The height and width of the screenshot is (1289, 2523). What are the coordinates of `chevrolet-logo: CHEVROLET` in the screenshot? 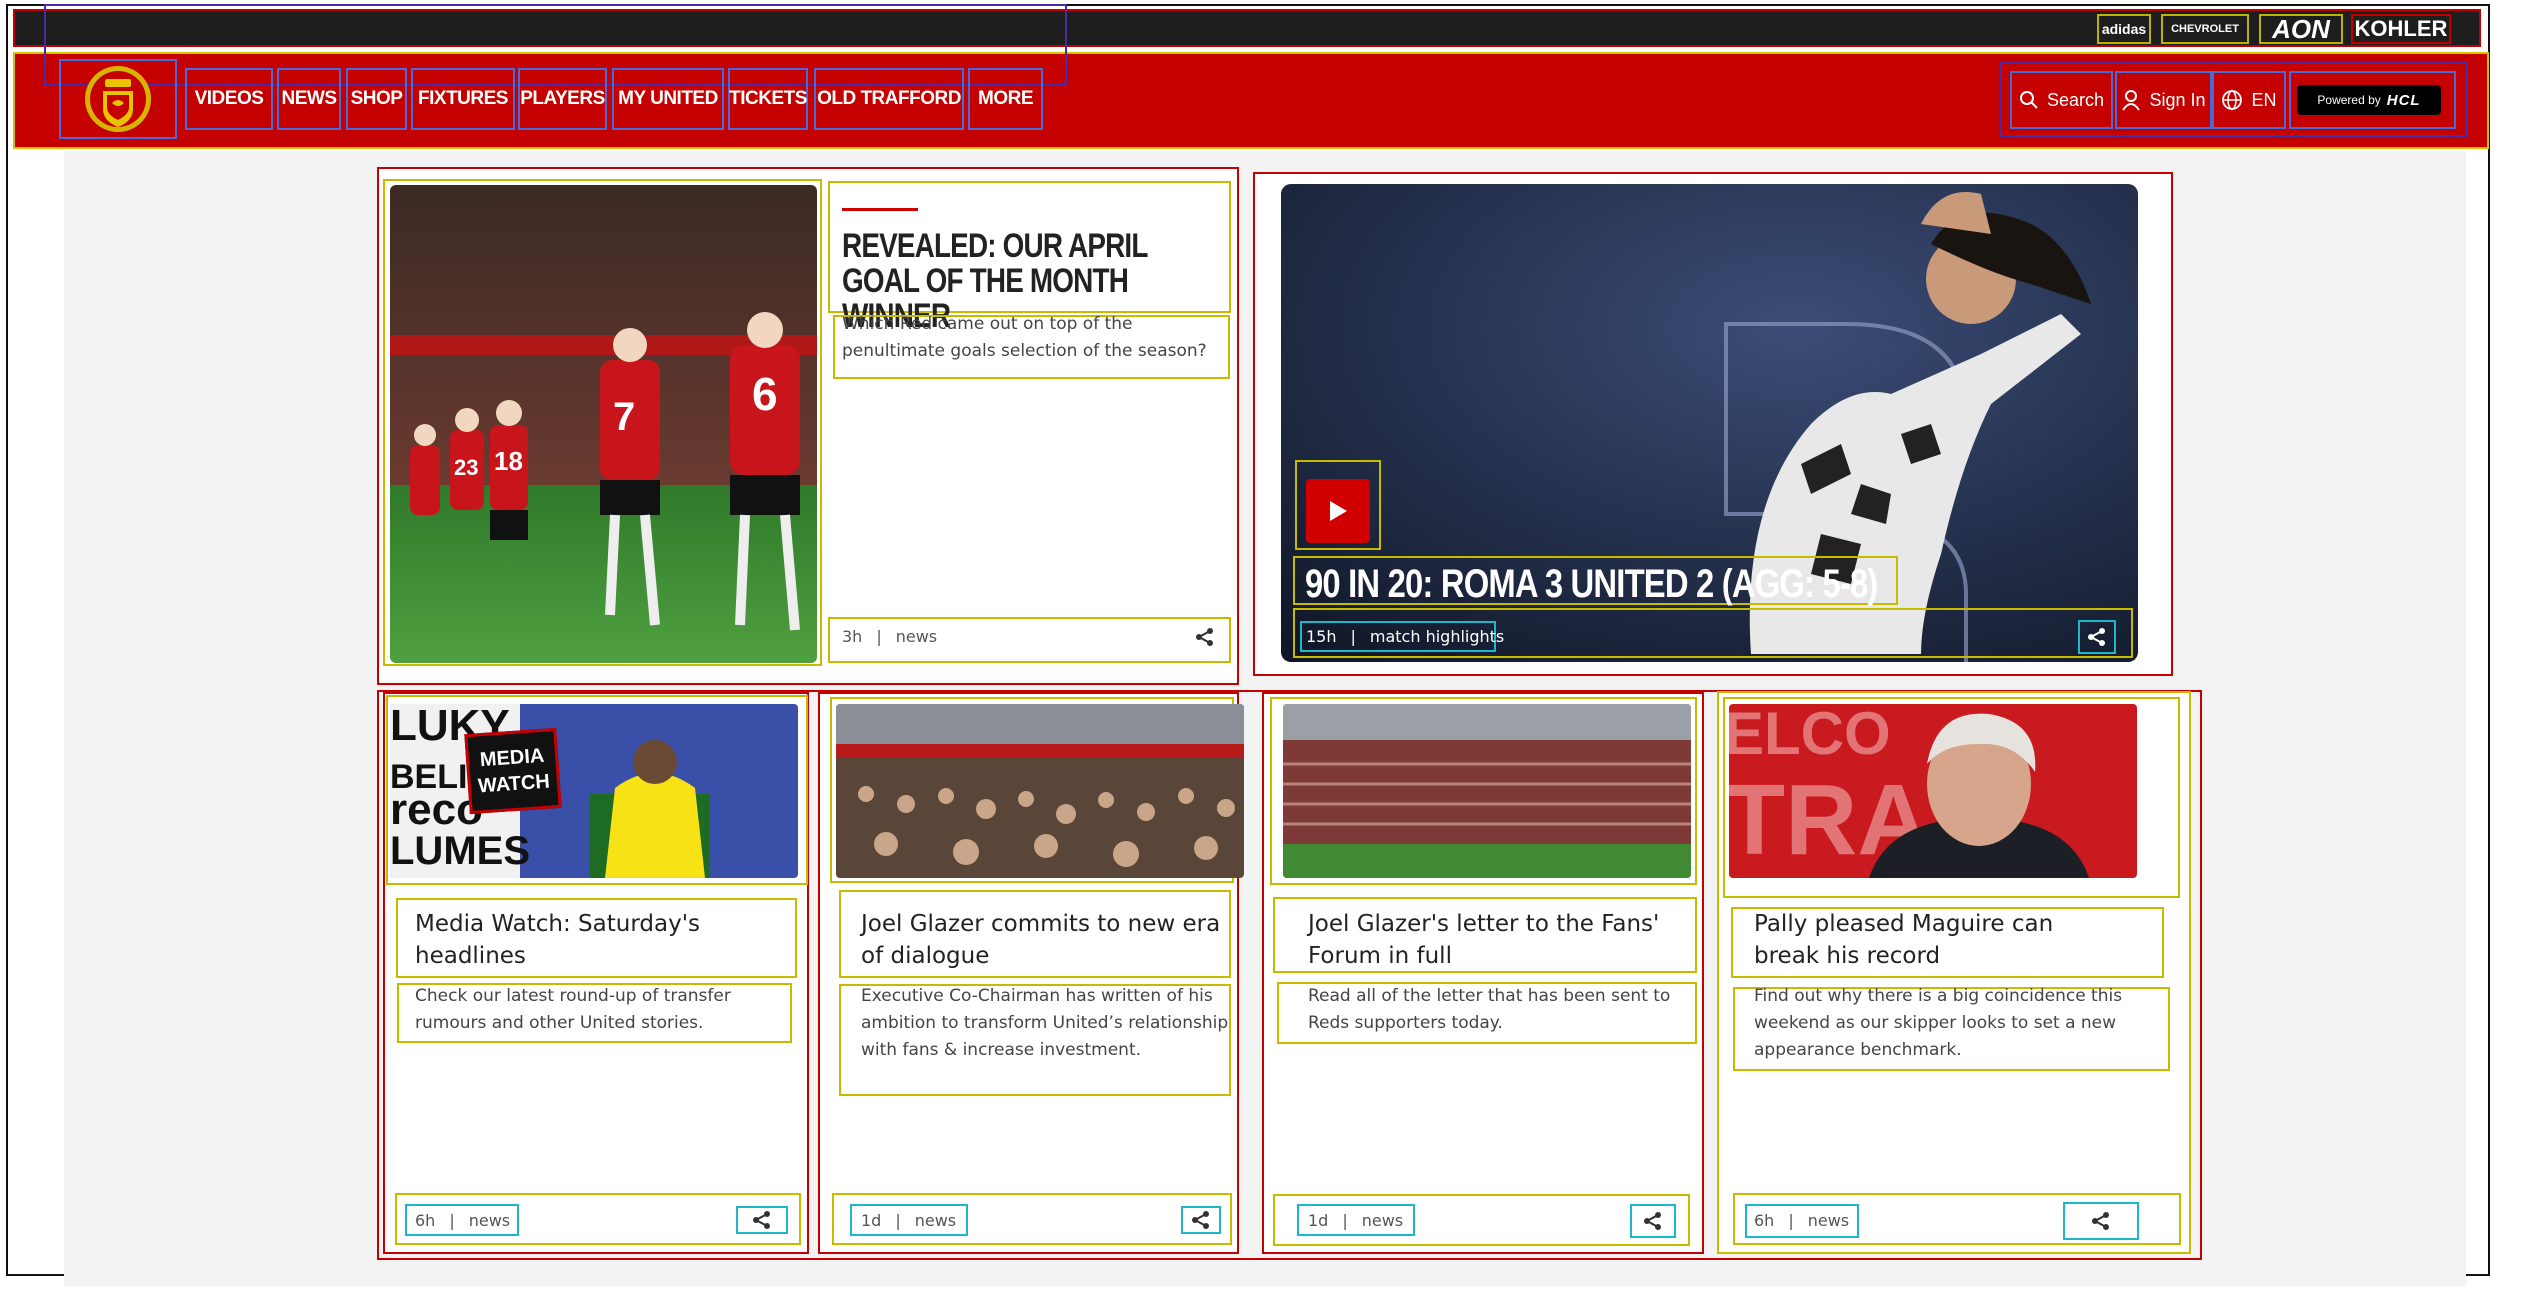 It's located at (2205, 29).